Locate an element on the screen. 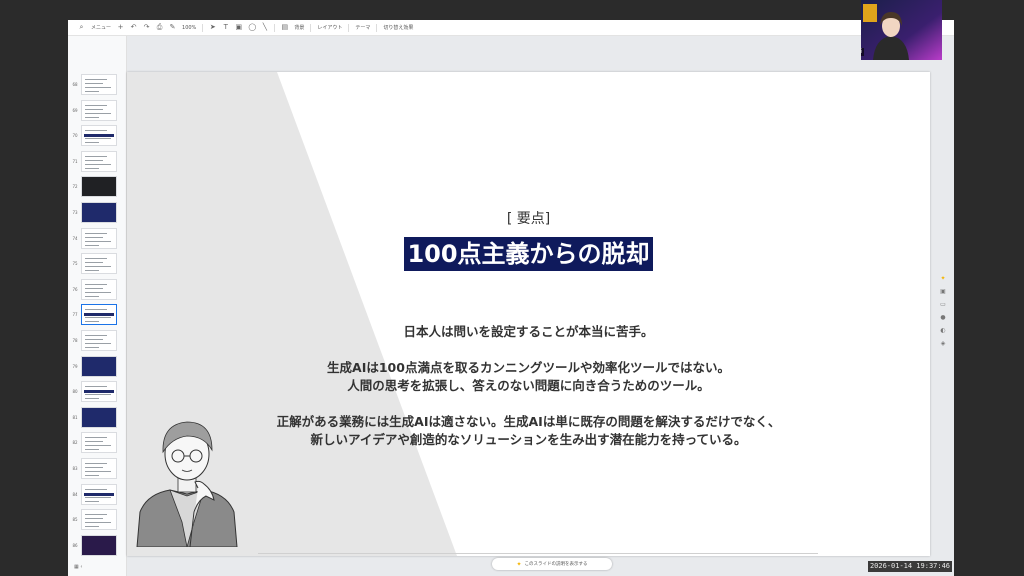 This screenshot has height=576, width=1024. filmstrip-slide-item: 81 is located at coordinates (97, 418).